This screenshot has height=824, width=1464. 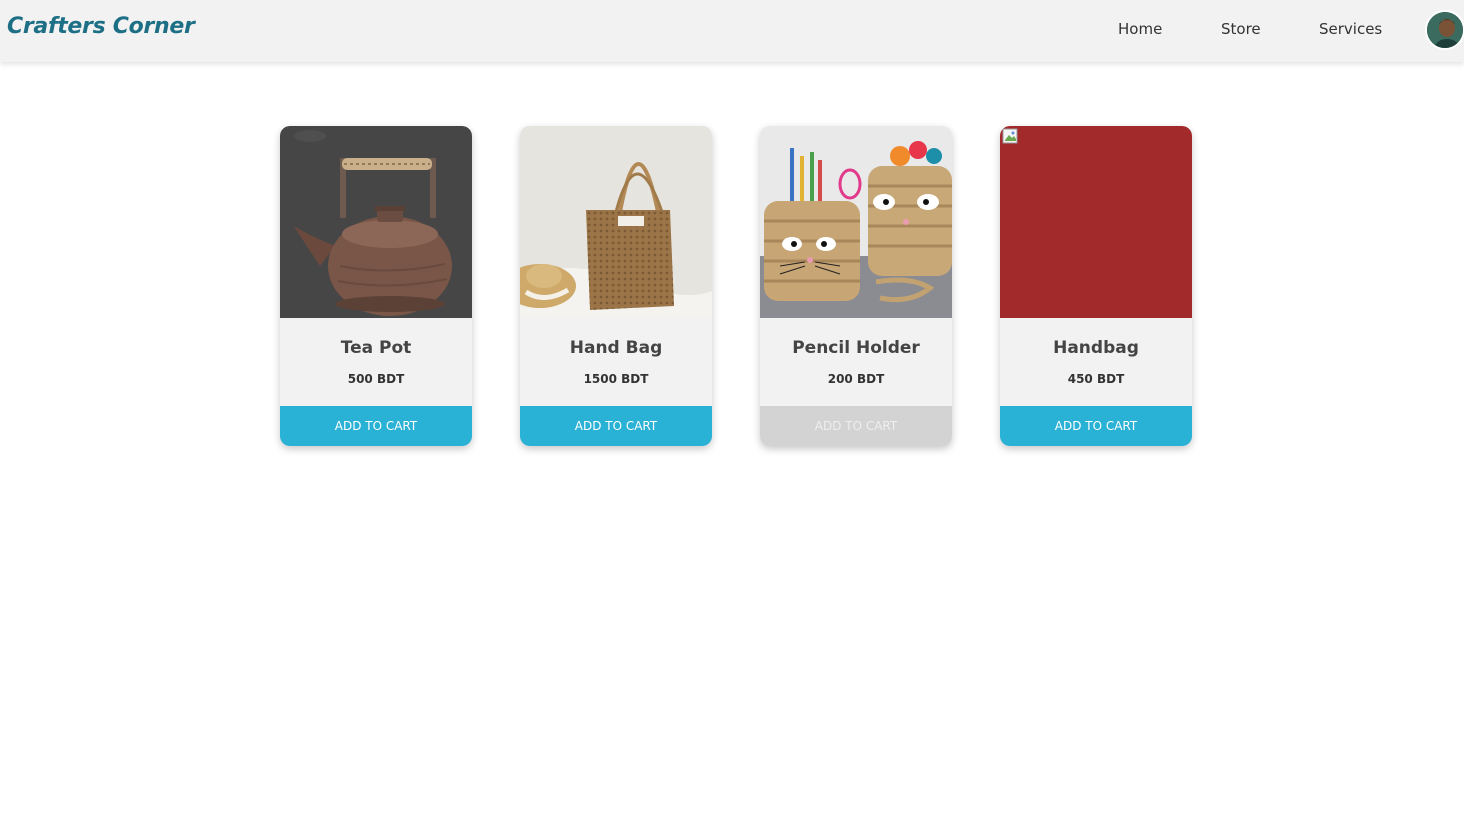 I want to click on product-title: Hand Bag, so click(x=616, y=348).